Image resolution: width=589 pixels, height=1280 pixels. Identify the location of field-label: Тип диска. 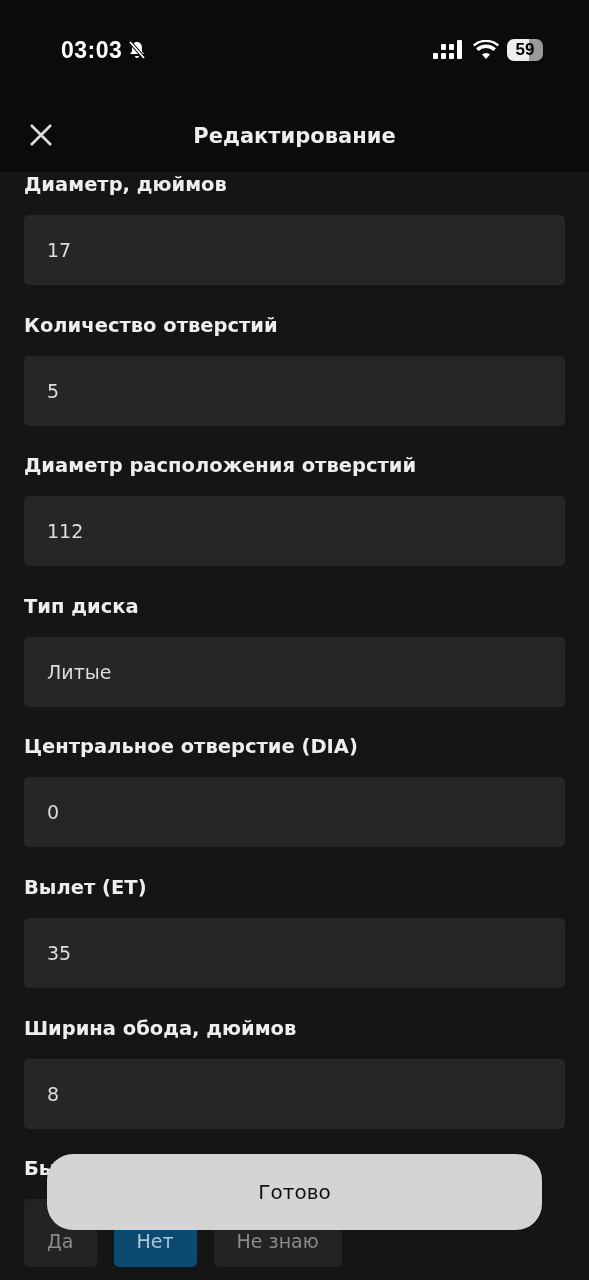
(81, 606).